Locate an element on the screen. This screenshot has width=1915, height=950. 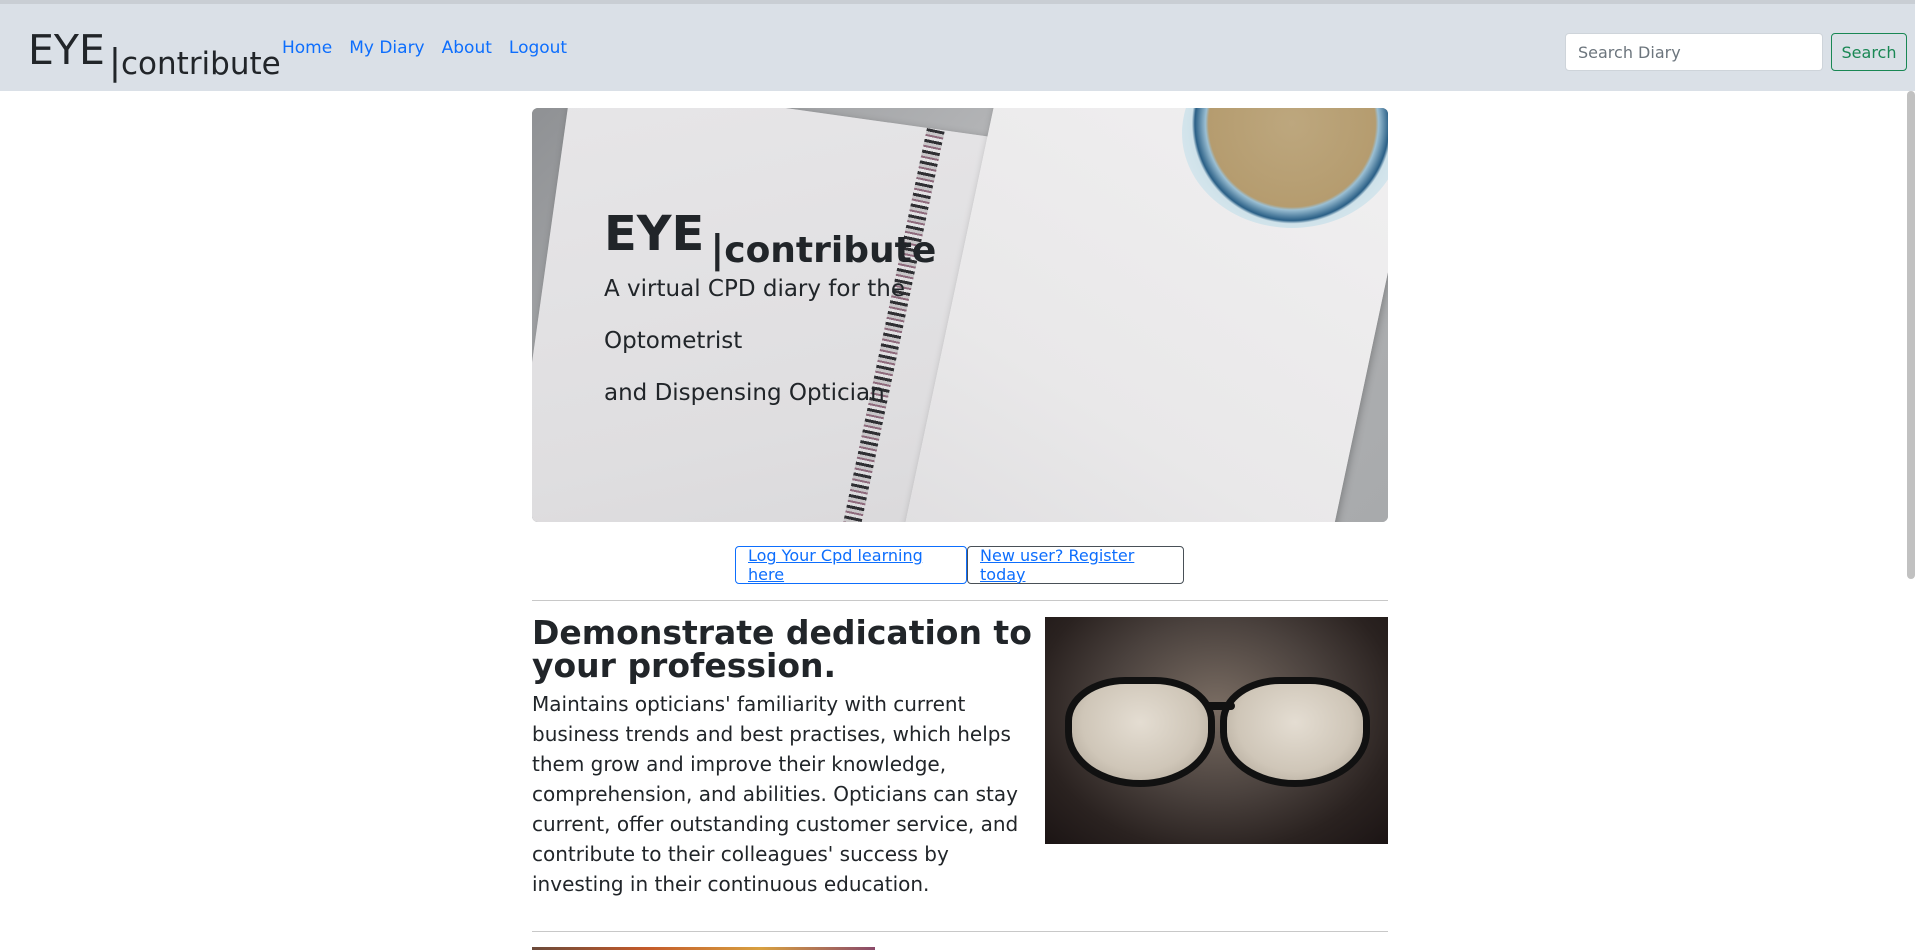
nav-link-home: Home is located at coordinates (307, 48).